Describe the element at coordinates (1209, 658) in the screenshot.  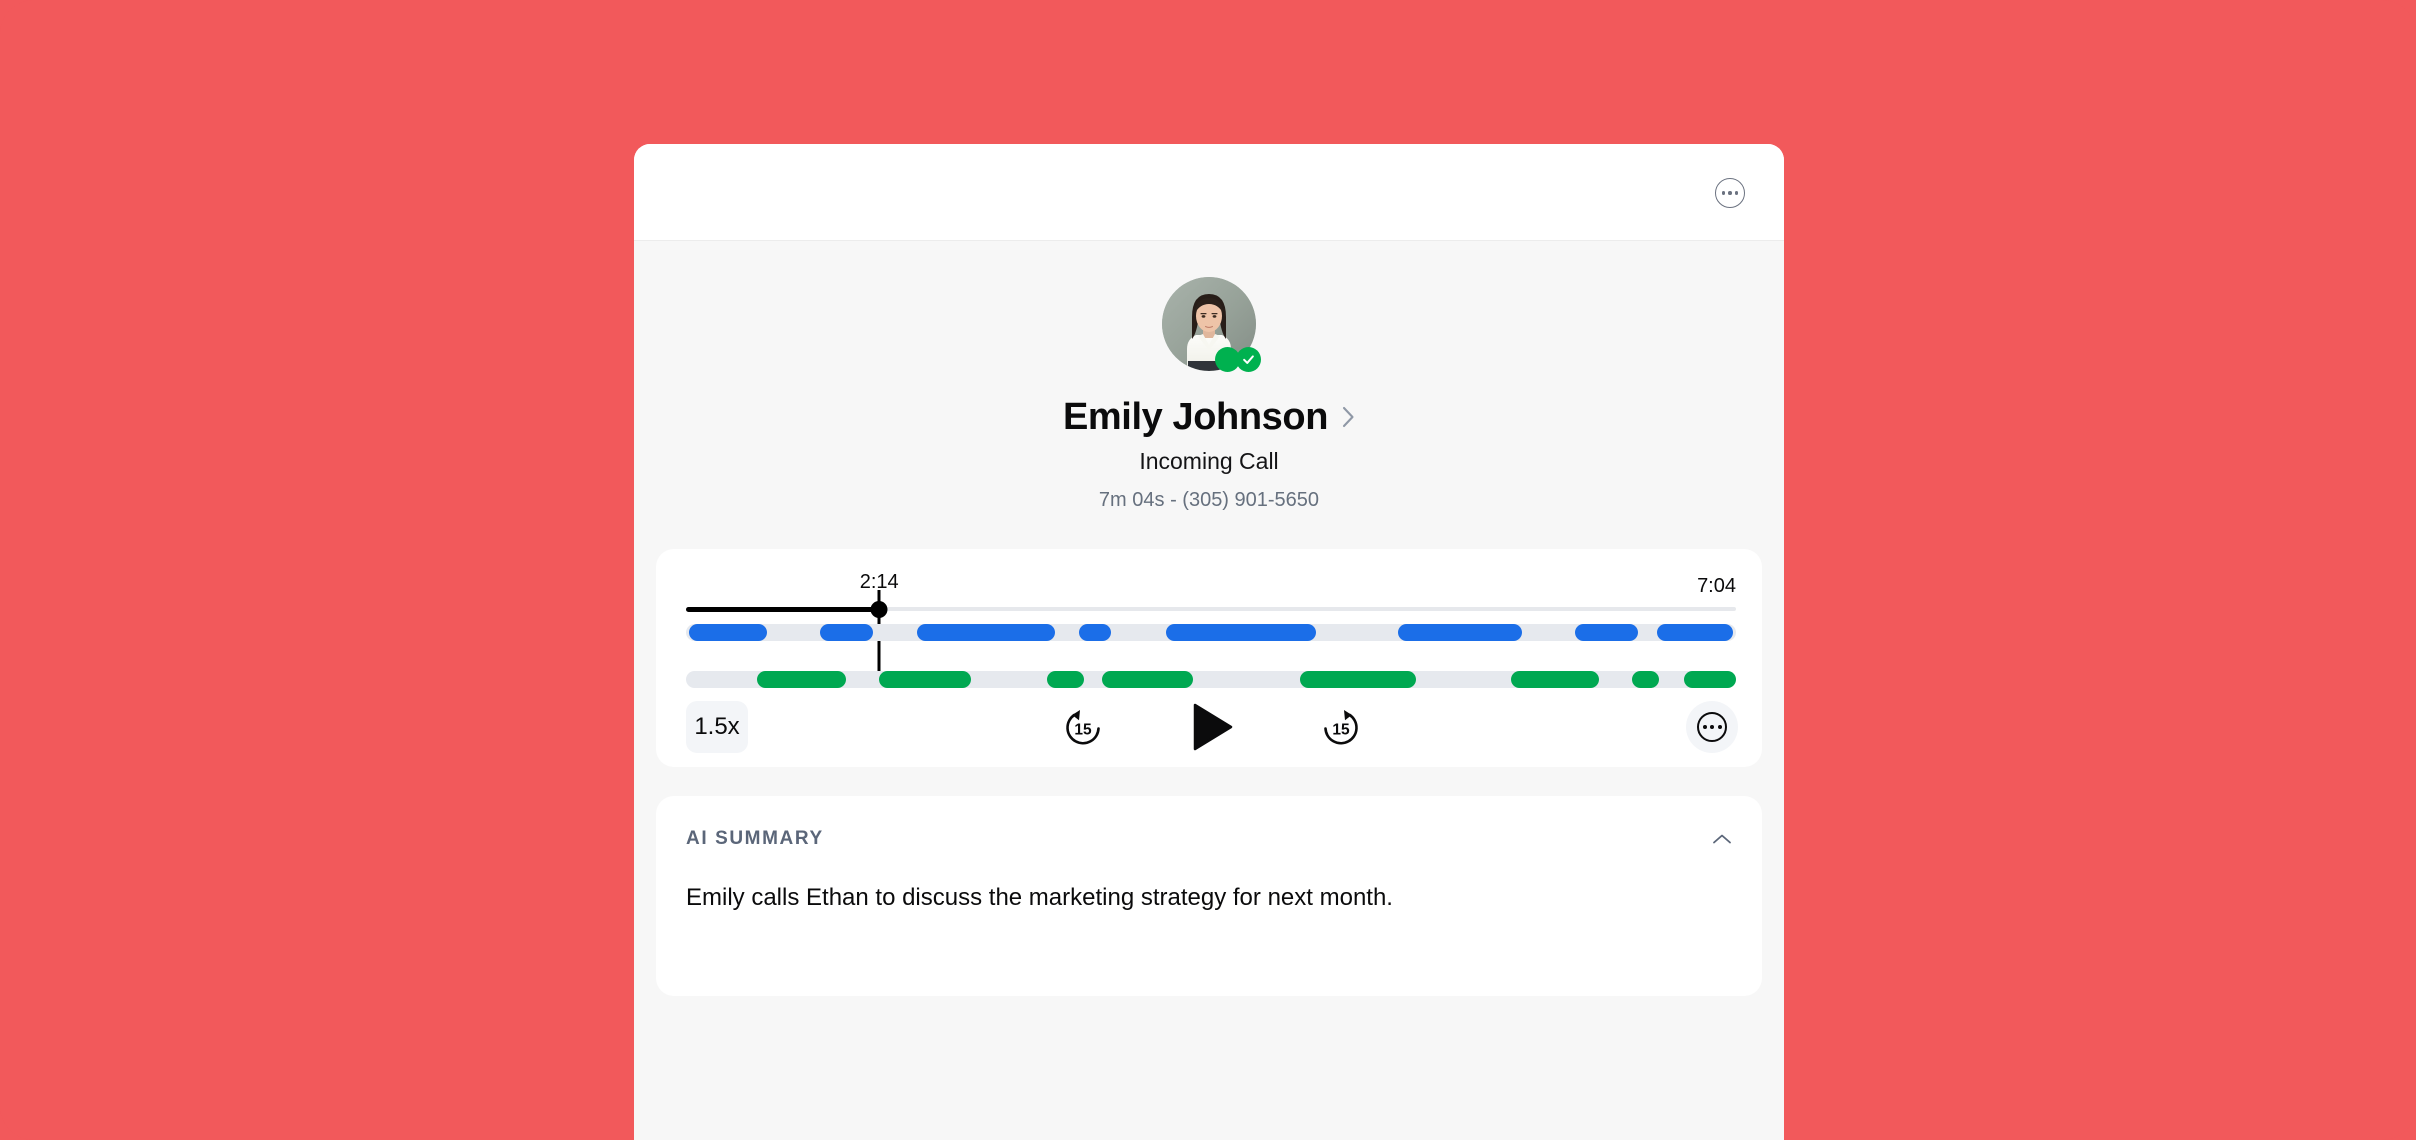
I see `audio-player-card: 2:14 7:04 1.5x 15 15` at that location.